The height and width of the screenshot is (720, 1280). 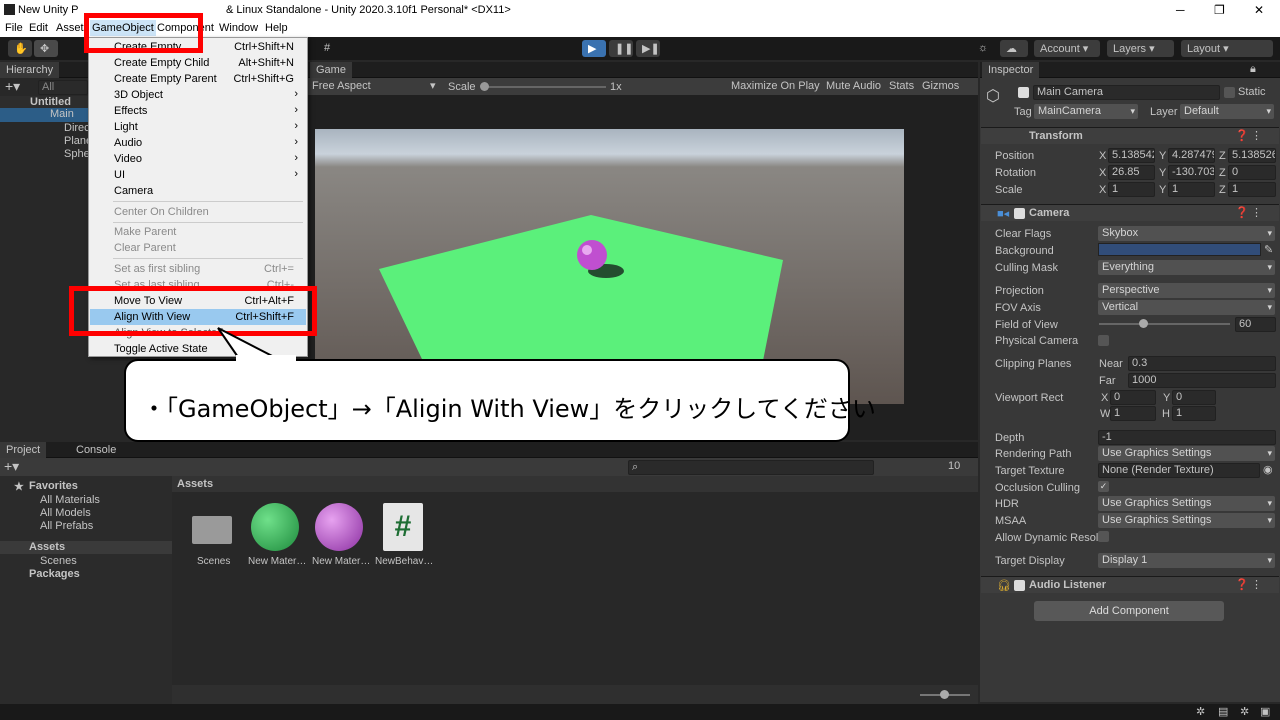 I want to click on assets-header-label: Assets, so click(x=195, y=484).